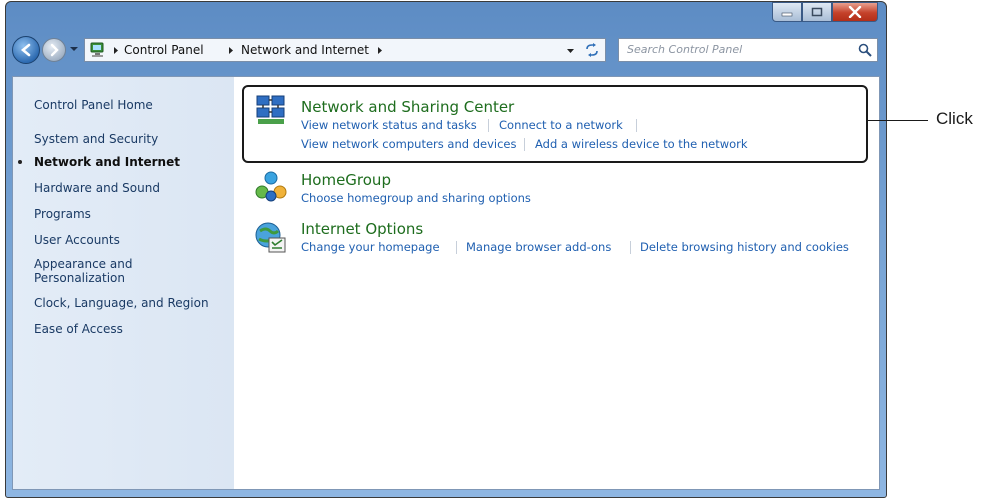 The image size is (1008, 504). What do you see at coordinates (555, 124) in the screenshot?
I see `highlight-box-network-and-sharing-center` at bounding box center [555, 124].